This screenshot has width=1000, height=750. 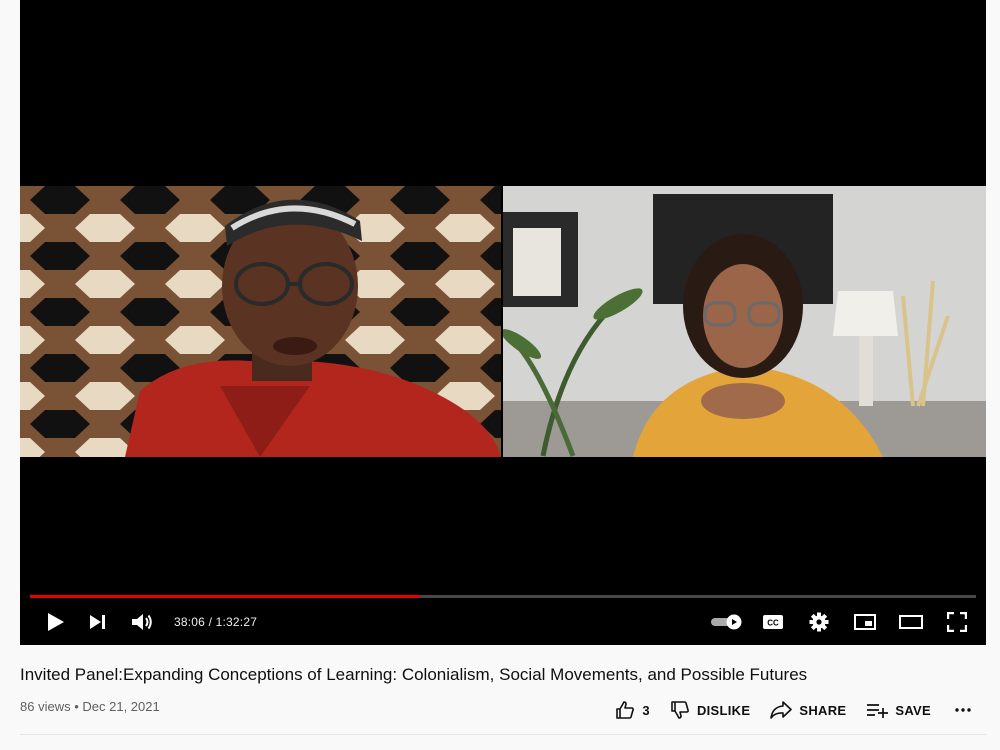 I want to click on settings-button, so click(x=819, y=622).